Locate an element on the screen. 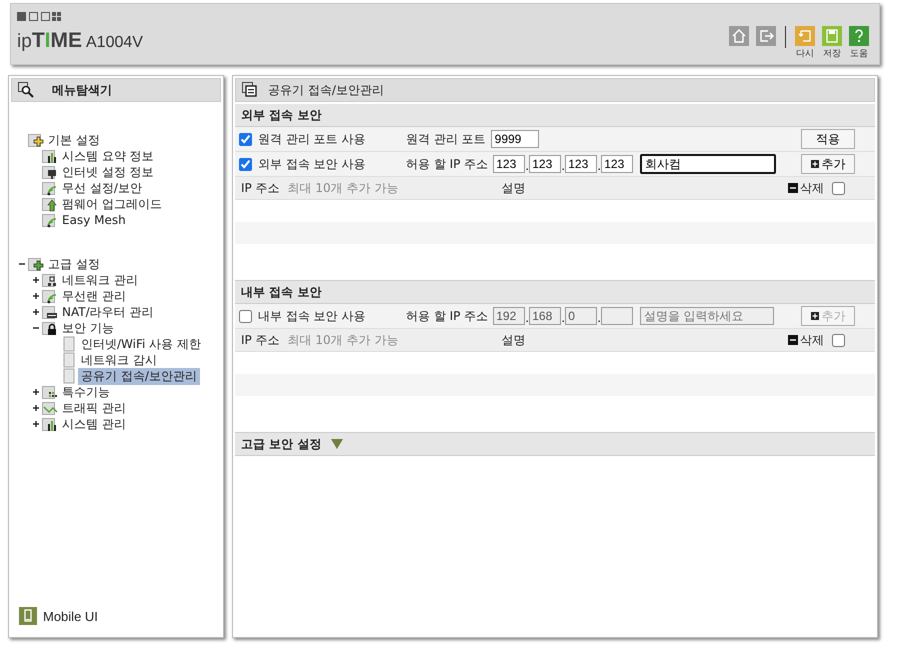  tree-item: 시스템 요약 정보 is located at coordinates (108, 156).